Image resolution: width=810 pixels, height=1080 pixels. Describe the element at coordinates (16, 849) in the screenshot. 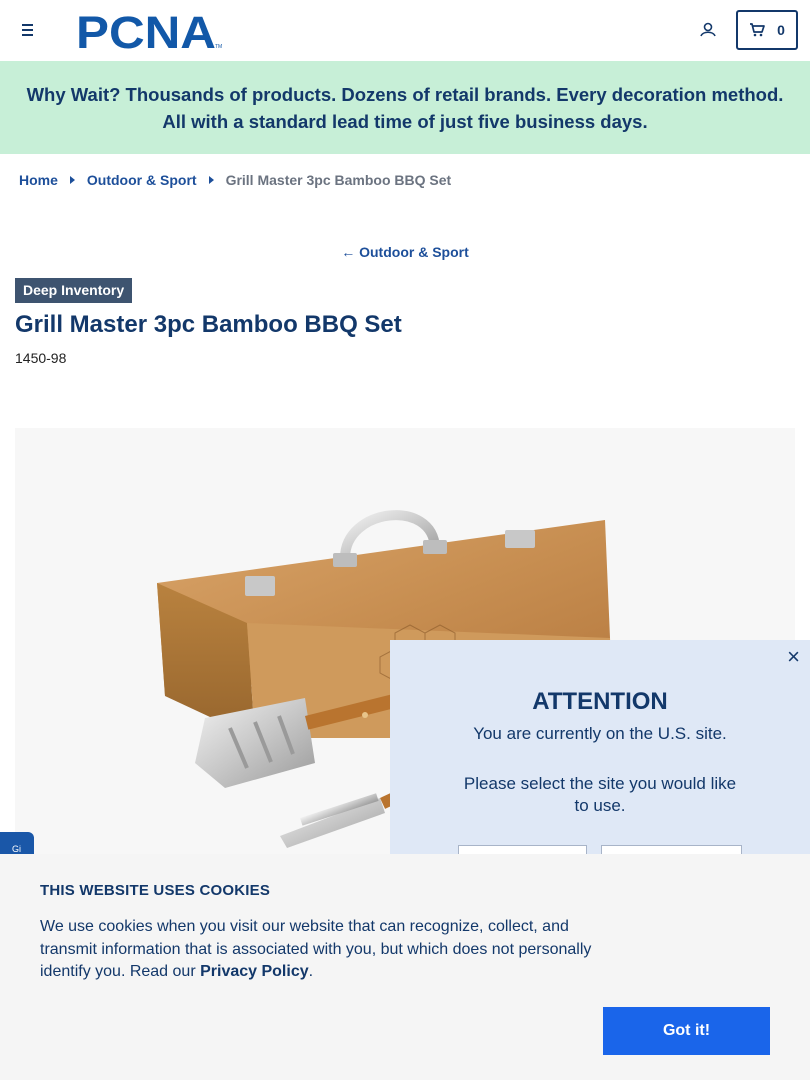

I see `feedback-tab-label: Gi` at that location.